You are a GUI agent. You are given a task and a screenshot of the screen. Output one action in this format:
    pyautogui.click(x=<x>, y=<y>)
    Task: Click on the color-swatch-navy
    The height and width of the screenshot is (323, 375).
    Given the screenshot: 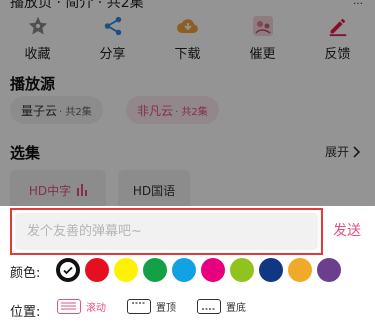 What is the action you would take?
    pyautogui.click(x=271, y=270)
    